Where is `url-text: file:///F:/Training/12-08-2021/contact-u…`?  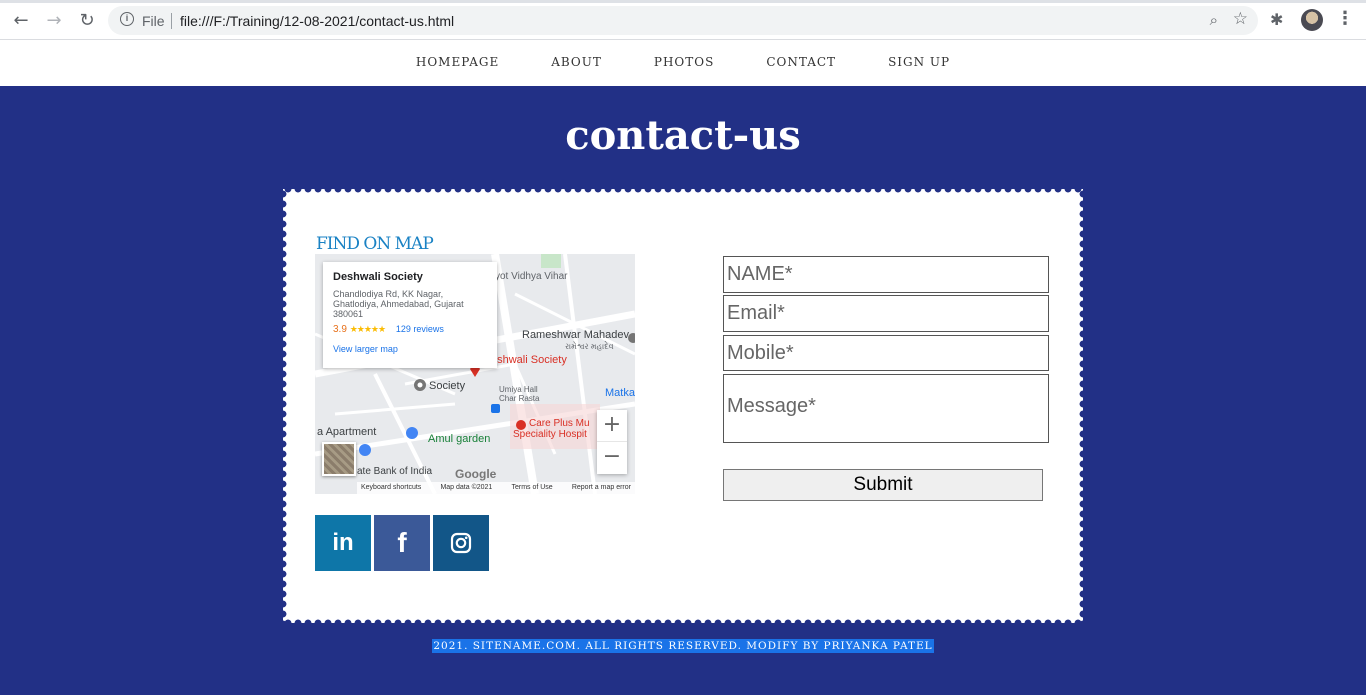 url-text: file:///F:/Training/12-08-2021/contact-u… is located at coordinates (317, 21).